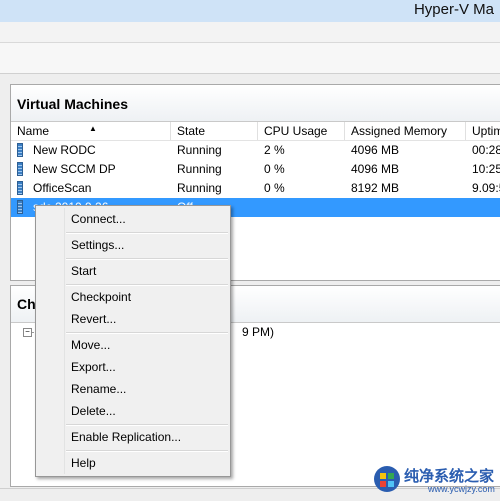 The width and height of the screenshot is (500, 501). I want to click on vm-uptime: 9.09:5, so click(486, 188).